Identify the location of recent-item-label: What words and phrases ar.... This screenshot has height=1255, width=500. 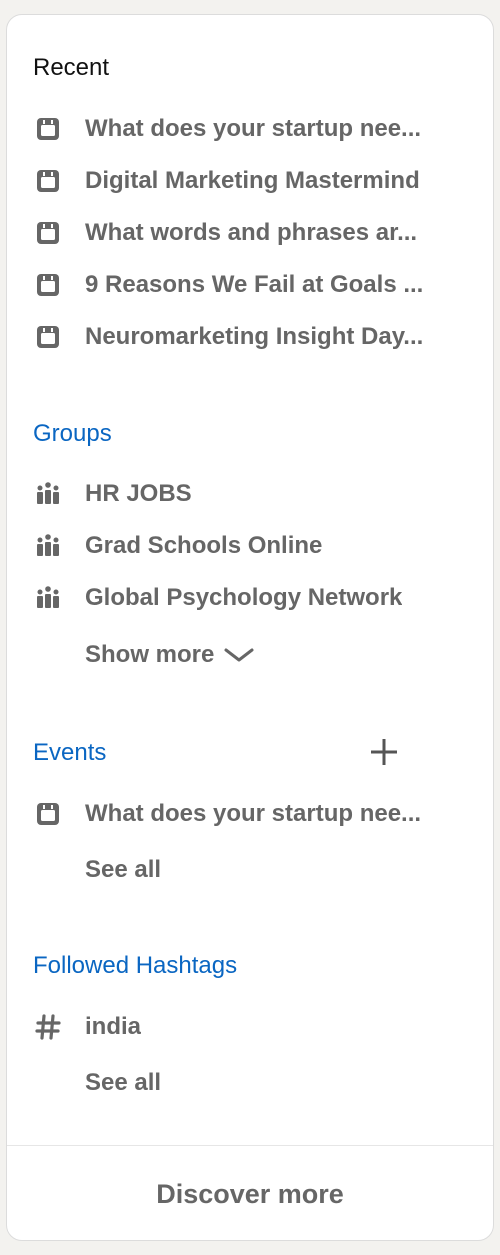
(251, 232).